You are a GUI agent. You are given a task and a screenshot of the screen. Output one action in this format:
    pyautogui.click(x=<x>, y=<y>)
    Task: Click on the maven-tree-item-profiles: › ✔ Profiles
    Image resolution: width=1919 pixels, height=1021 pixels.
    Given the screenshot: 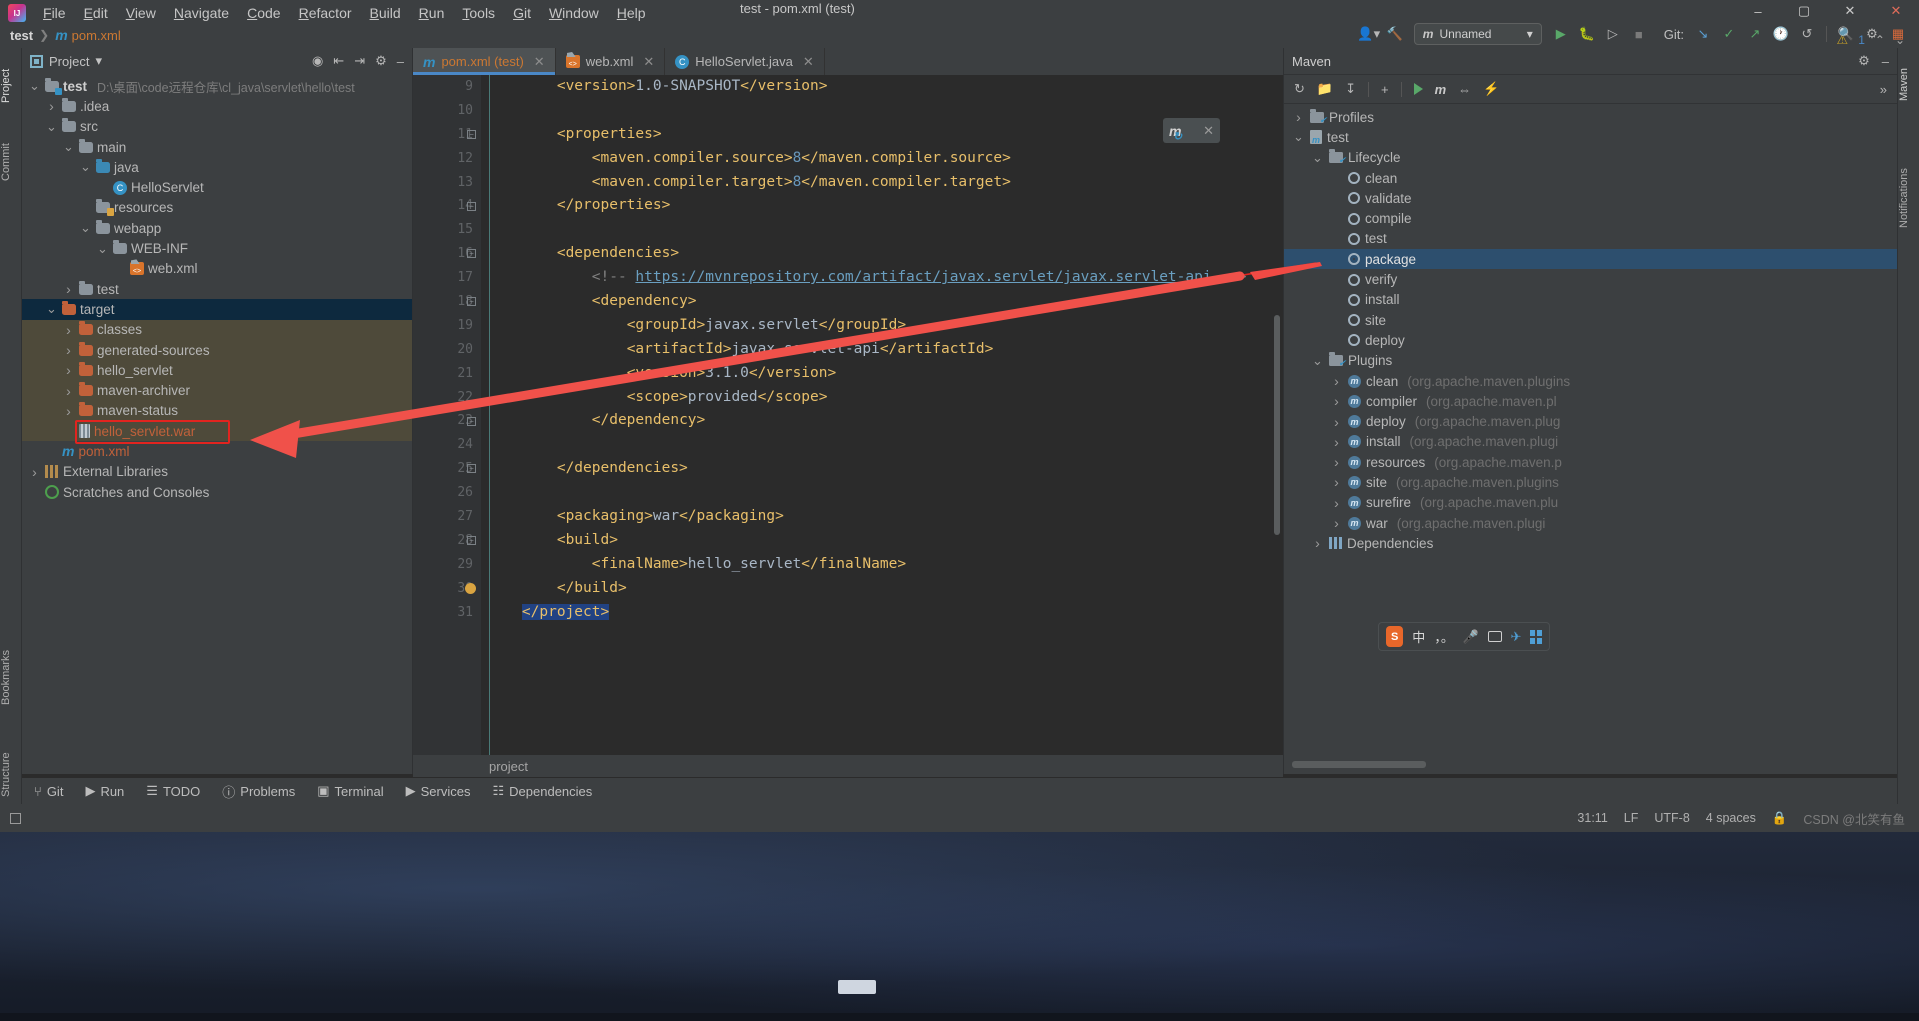 What is the action you would take?
    pyautogui.click(x=1590, y=117)
    